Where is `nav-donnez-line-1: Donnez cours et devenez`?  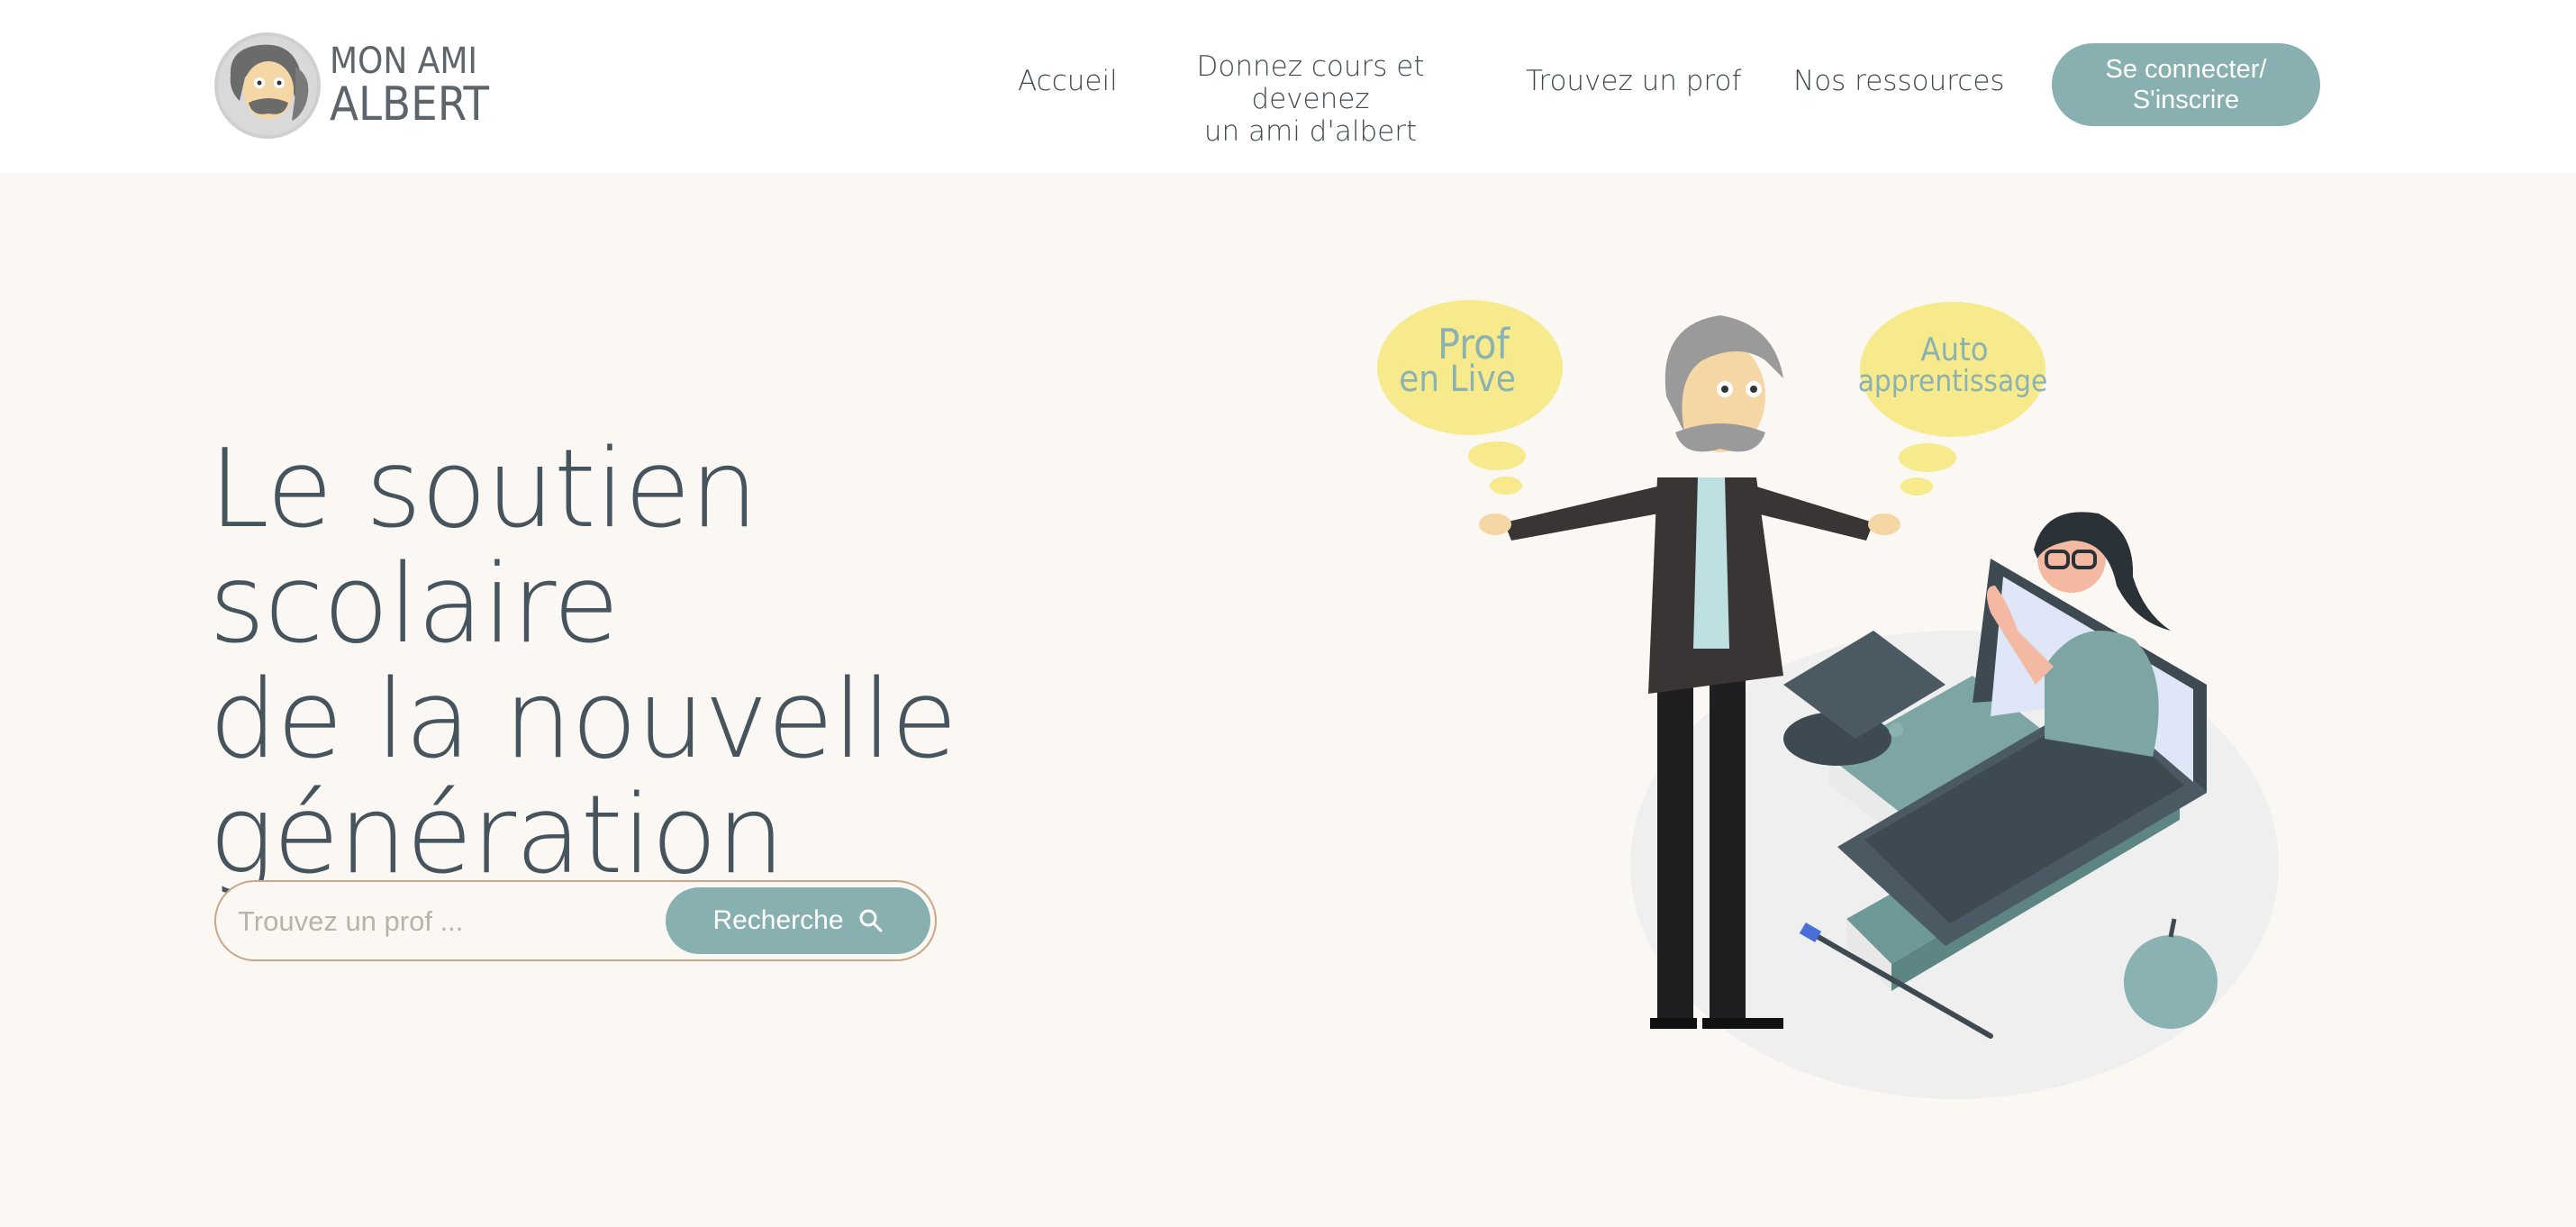
nav-donnez-line-1: Donnez cours et devenez is located at coordinates (1310, 82).